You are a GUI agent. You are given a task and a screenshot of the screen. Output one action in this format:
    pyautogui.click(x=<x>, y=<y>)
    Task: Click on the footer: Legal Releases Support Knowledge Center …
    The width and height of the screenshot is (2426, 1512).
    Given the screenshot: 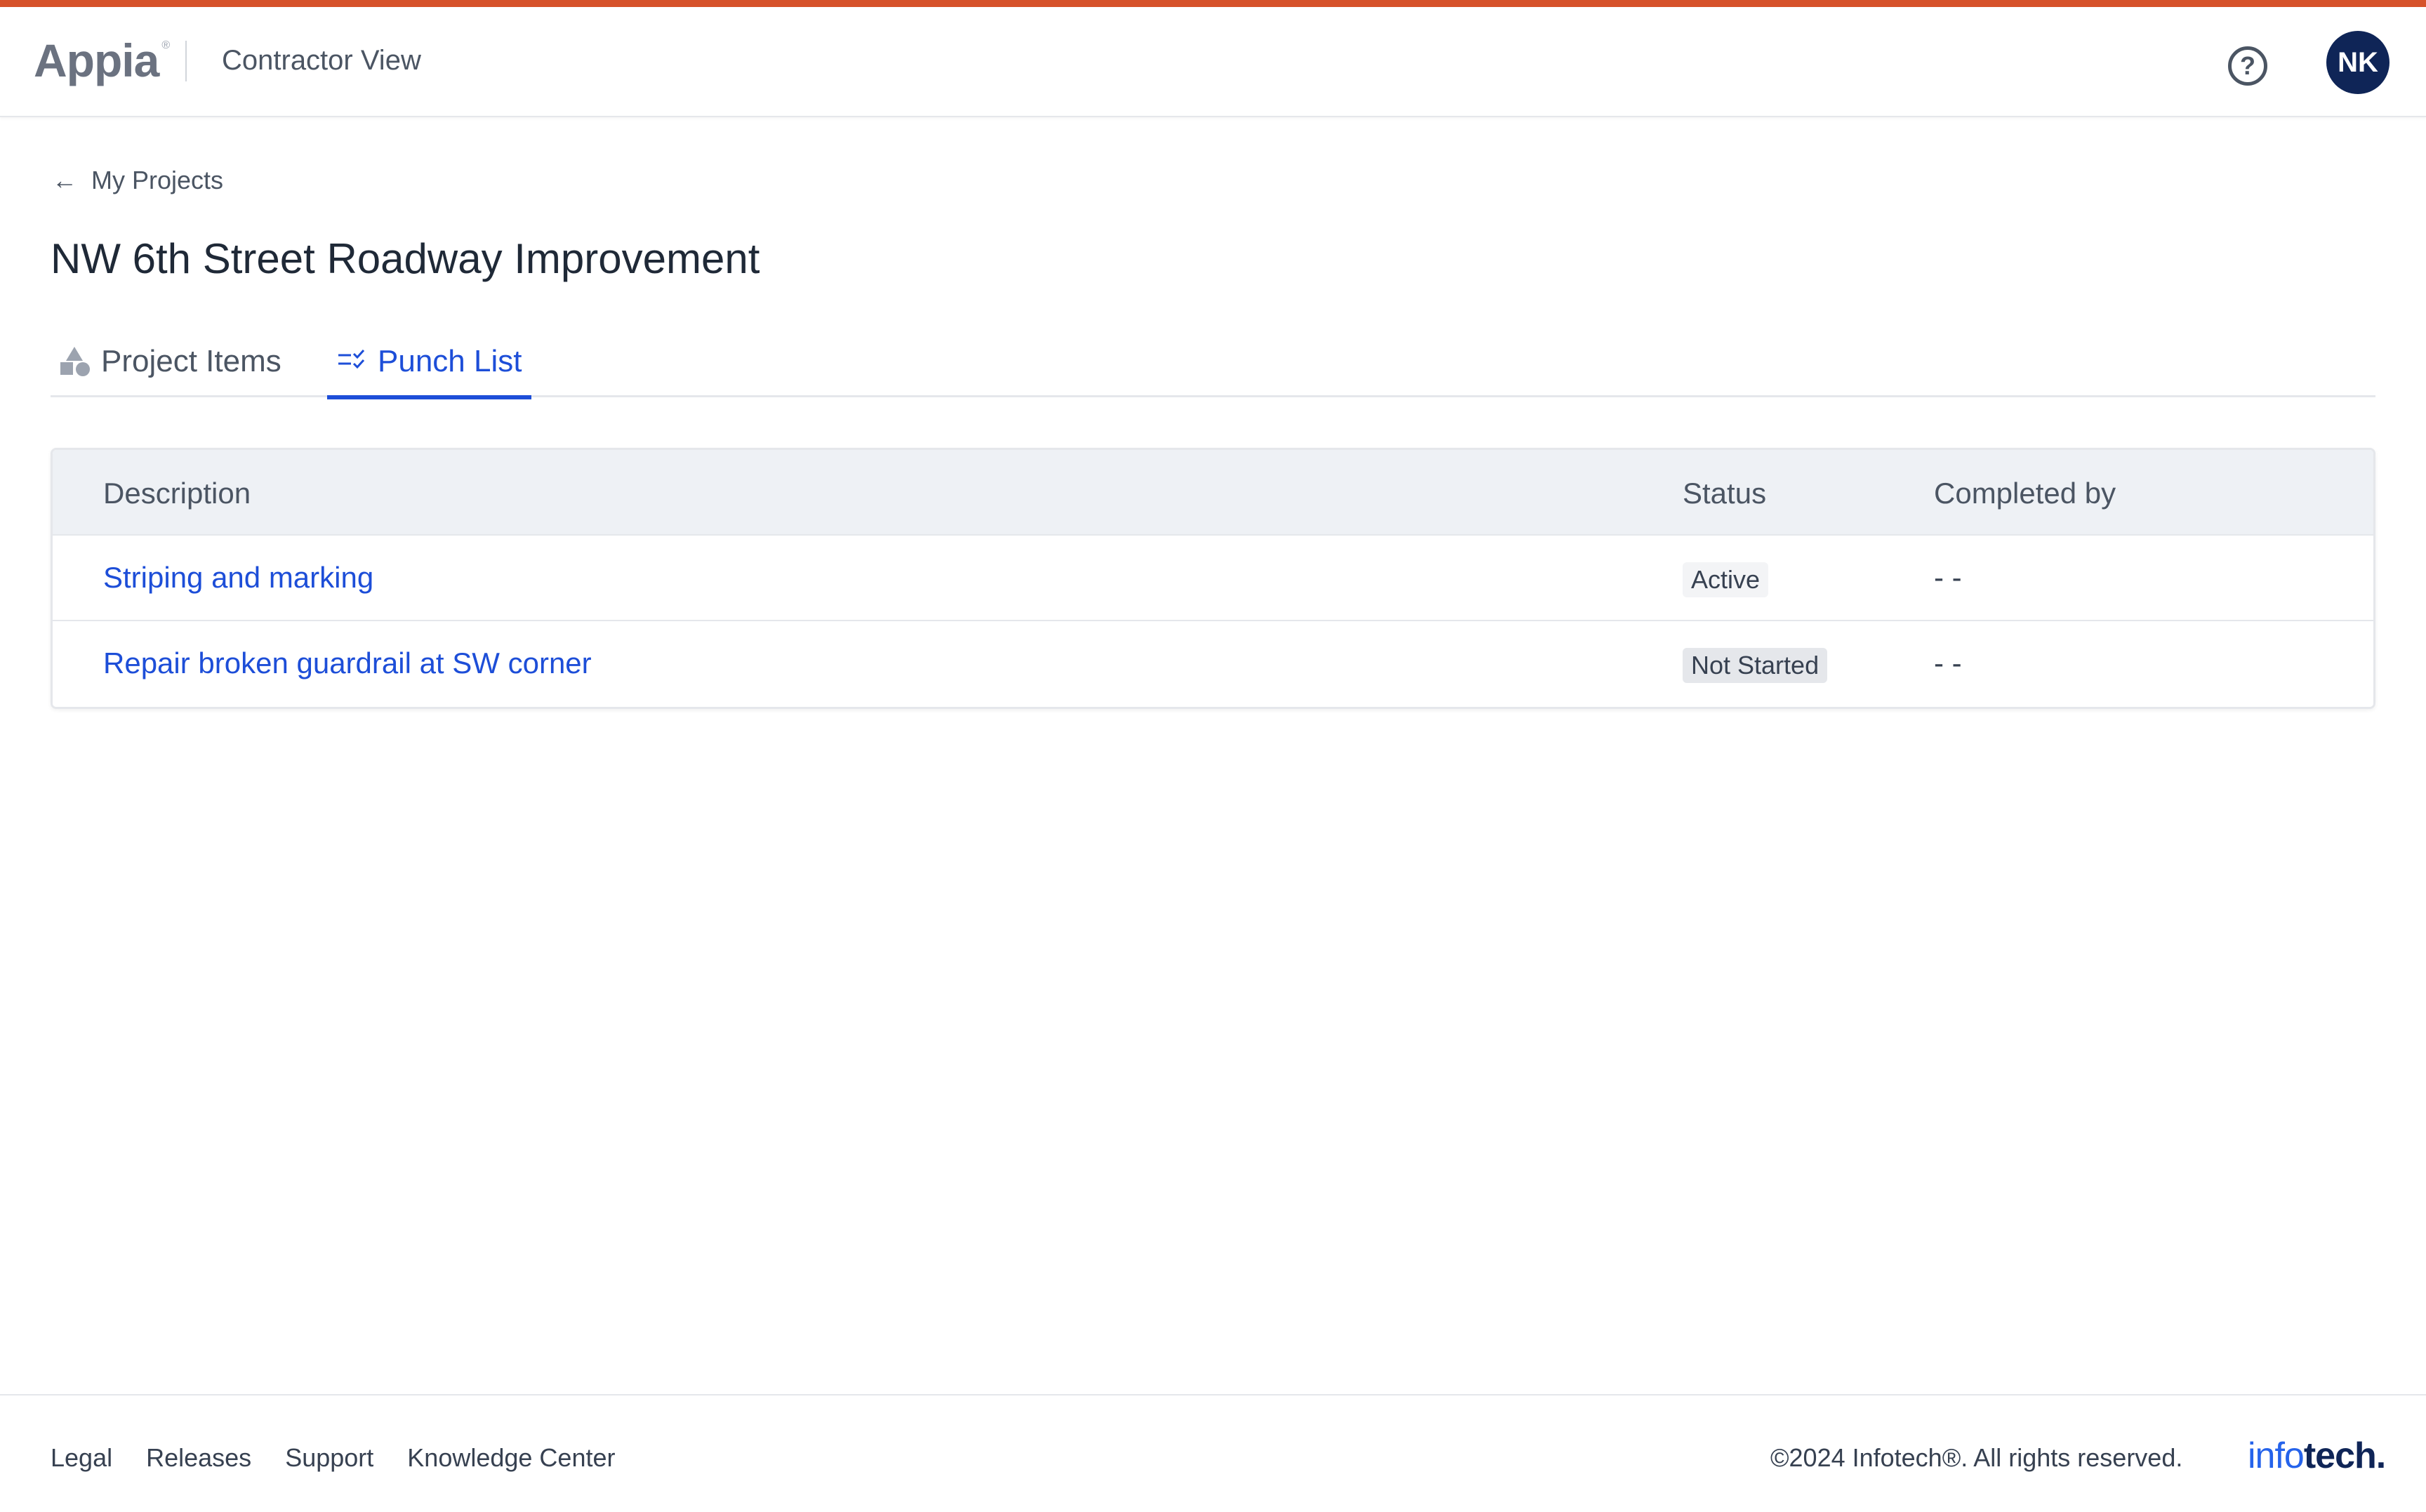 What is the action you would take?
    pyautogui.click(x=1213, y=1453)
    